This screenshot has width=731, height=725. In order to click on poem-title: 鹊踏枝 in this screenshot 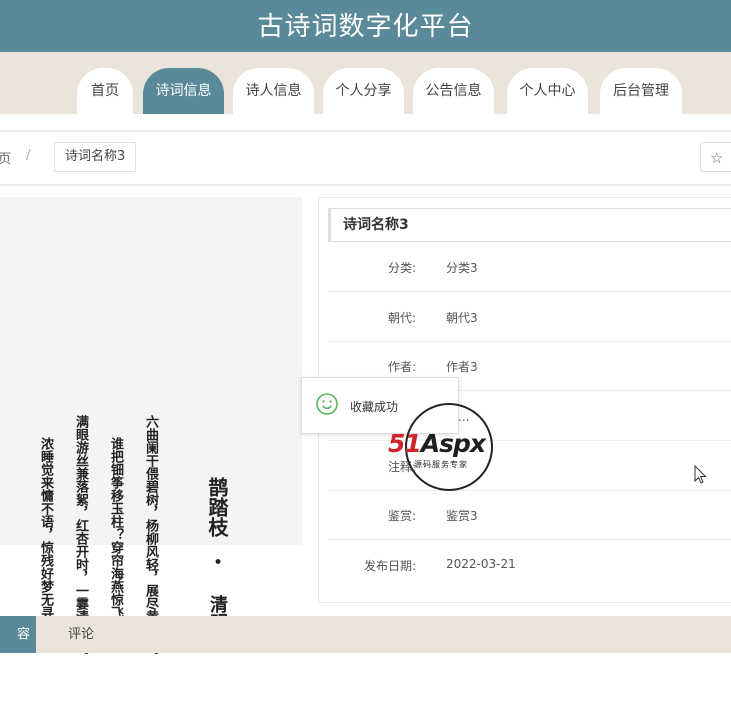, I will do `click(217, 507)`.